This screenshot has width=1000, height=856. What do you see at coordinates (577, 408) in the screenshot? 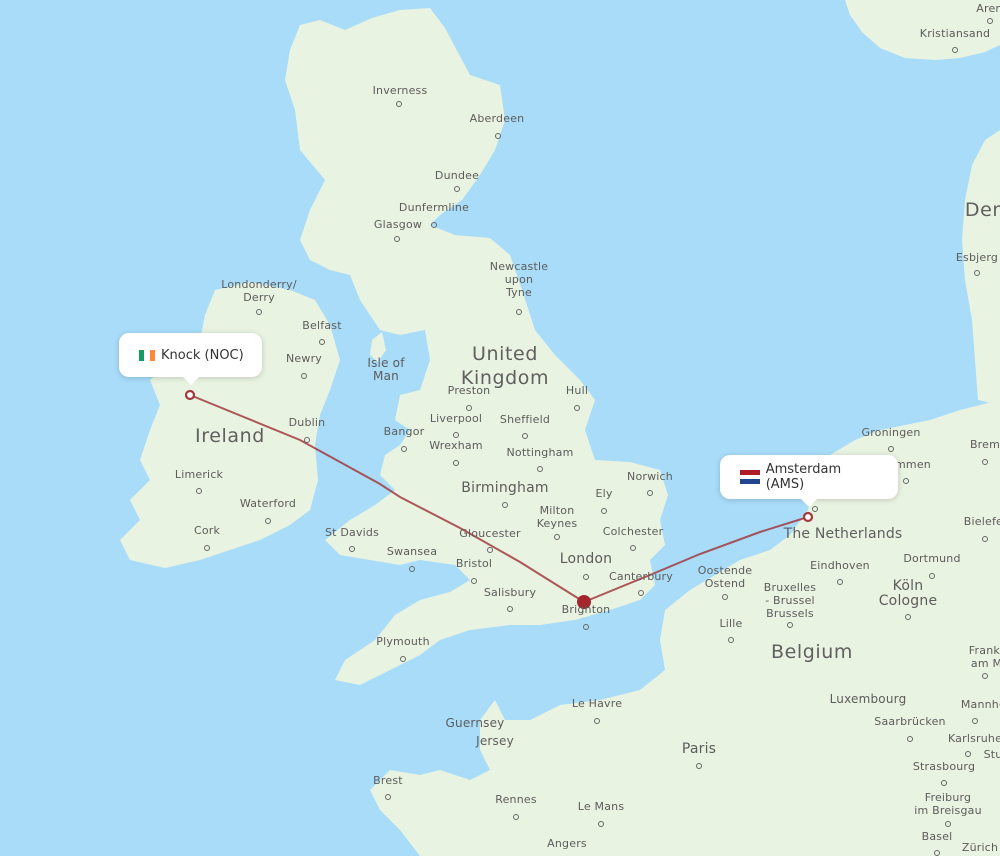
I see `city-dot-hull` at bounding box center [577, 408].